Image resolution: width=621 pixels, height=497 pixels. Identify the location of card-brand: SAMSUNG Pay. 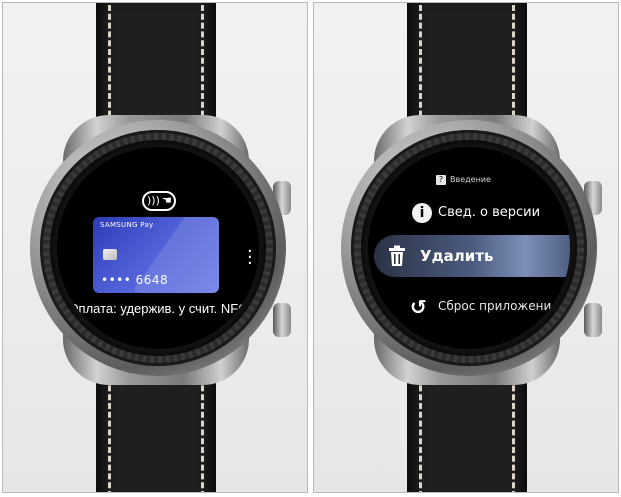
(127, 225).